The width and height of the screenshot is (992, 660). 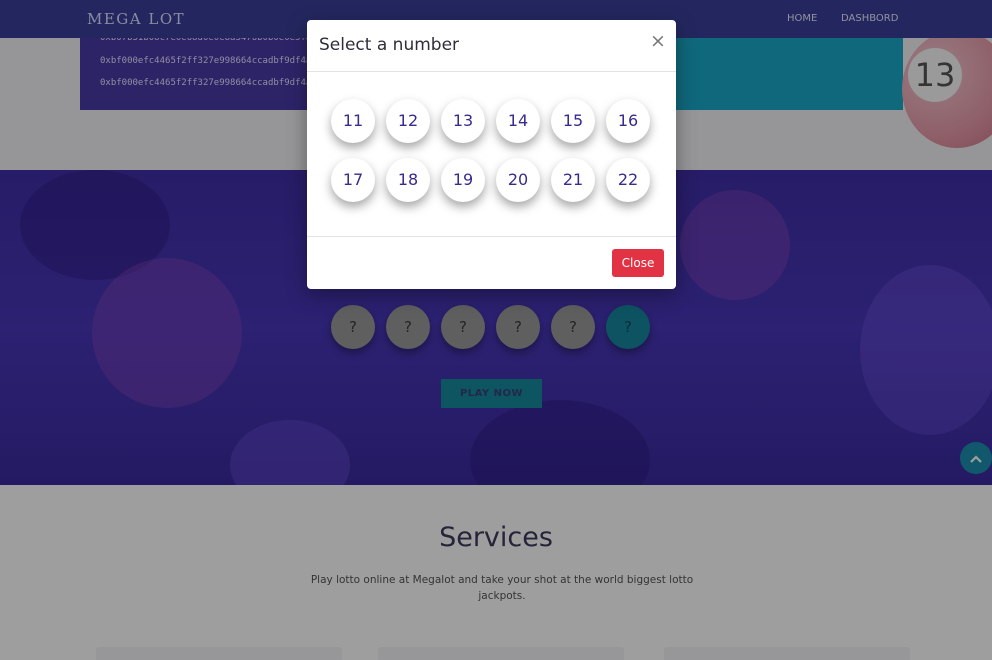 What do you see at coordinates (638, 263) in the screenshot?
I see `close-button: Close` at bounding box center [638, 263].